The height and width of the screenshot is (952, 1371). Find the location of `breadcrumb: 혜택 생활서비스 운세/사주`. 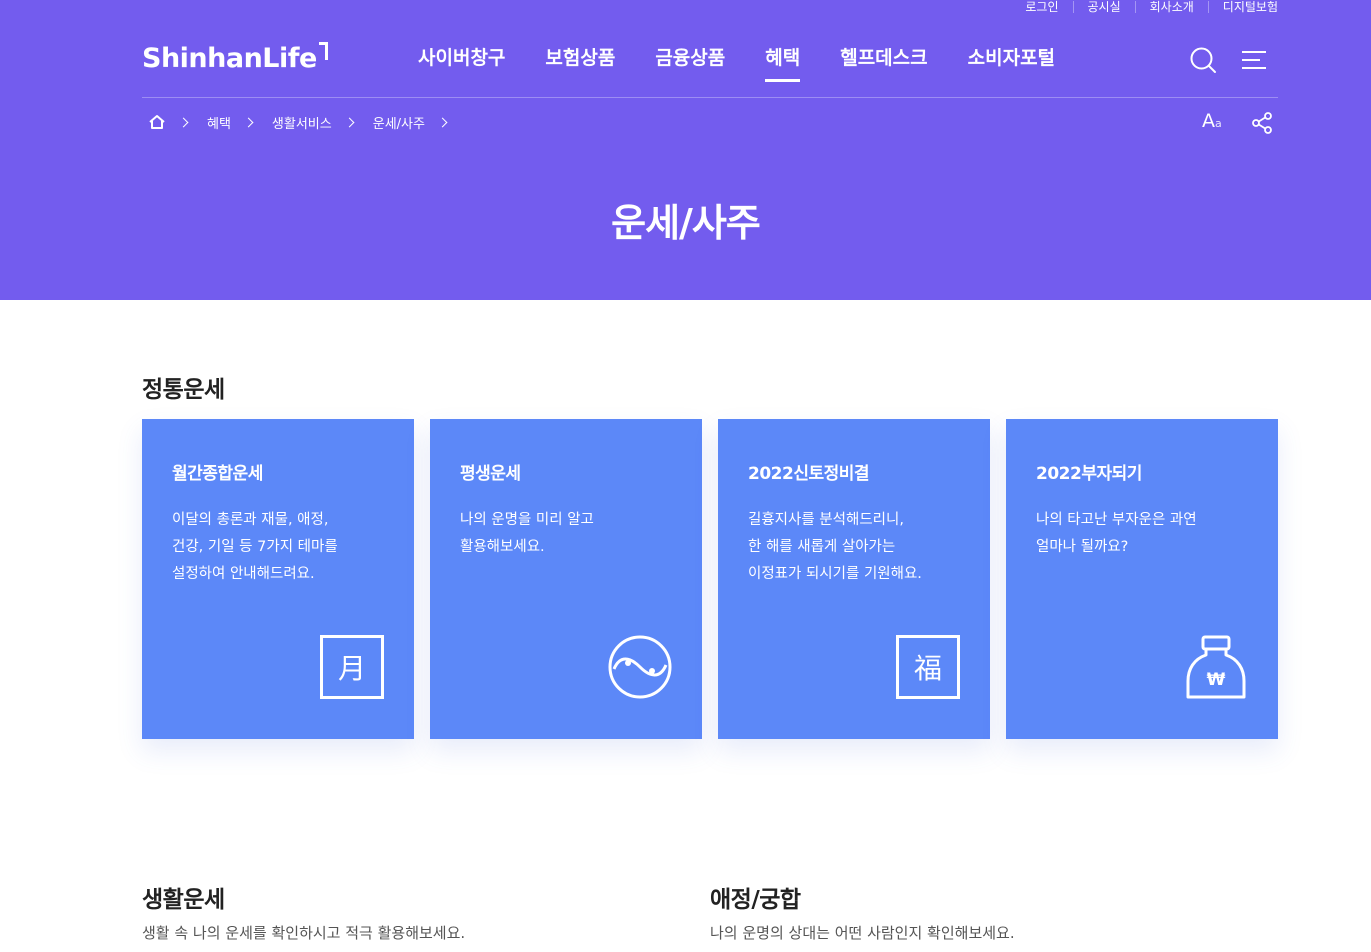

breadcrumb: 혜택 생활서비스 운세/사주 is located at coordinates (307, 122).